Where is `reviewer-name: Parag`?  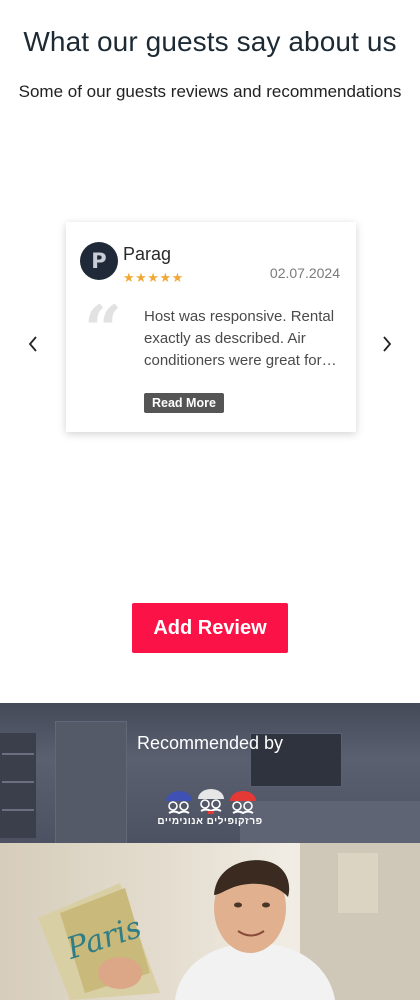 reviewer-name: Parag is located at coordinates (147, 254).